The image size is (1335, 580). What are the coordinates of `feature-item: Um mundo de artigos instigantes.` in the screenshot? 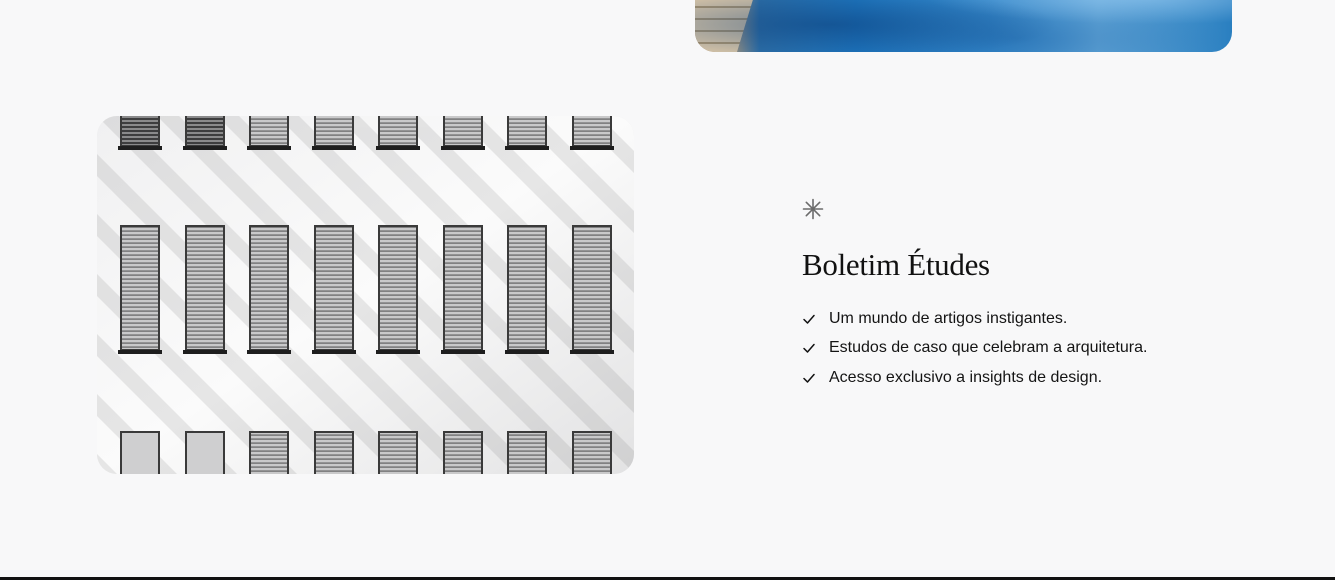 It's located at (1017, 319).